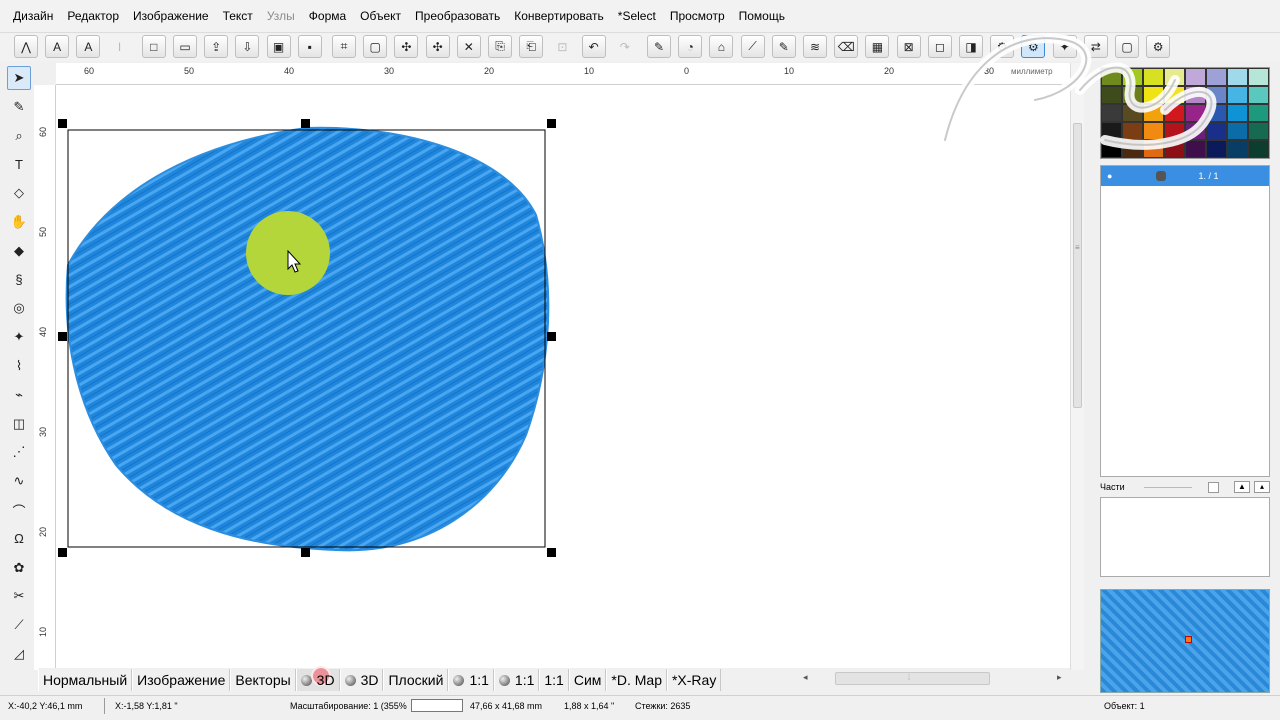 Image resolution: width=1280 pixels, height=720 pixels. What do you see at coordinates (625, 46) in the screenshot?
I see `redo-icon: ↷` at bounding box center [625, 46].